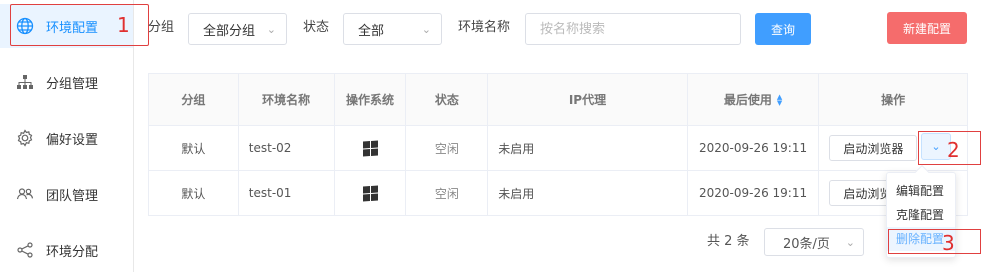 This screenshot has width=983, height=272. I want to click on menu-item-edit-config: 编辑配置, so click(921, 191).